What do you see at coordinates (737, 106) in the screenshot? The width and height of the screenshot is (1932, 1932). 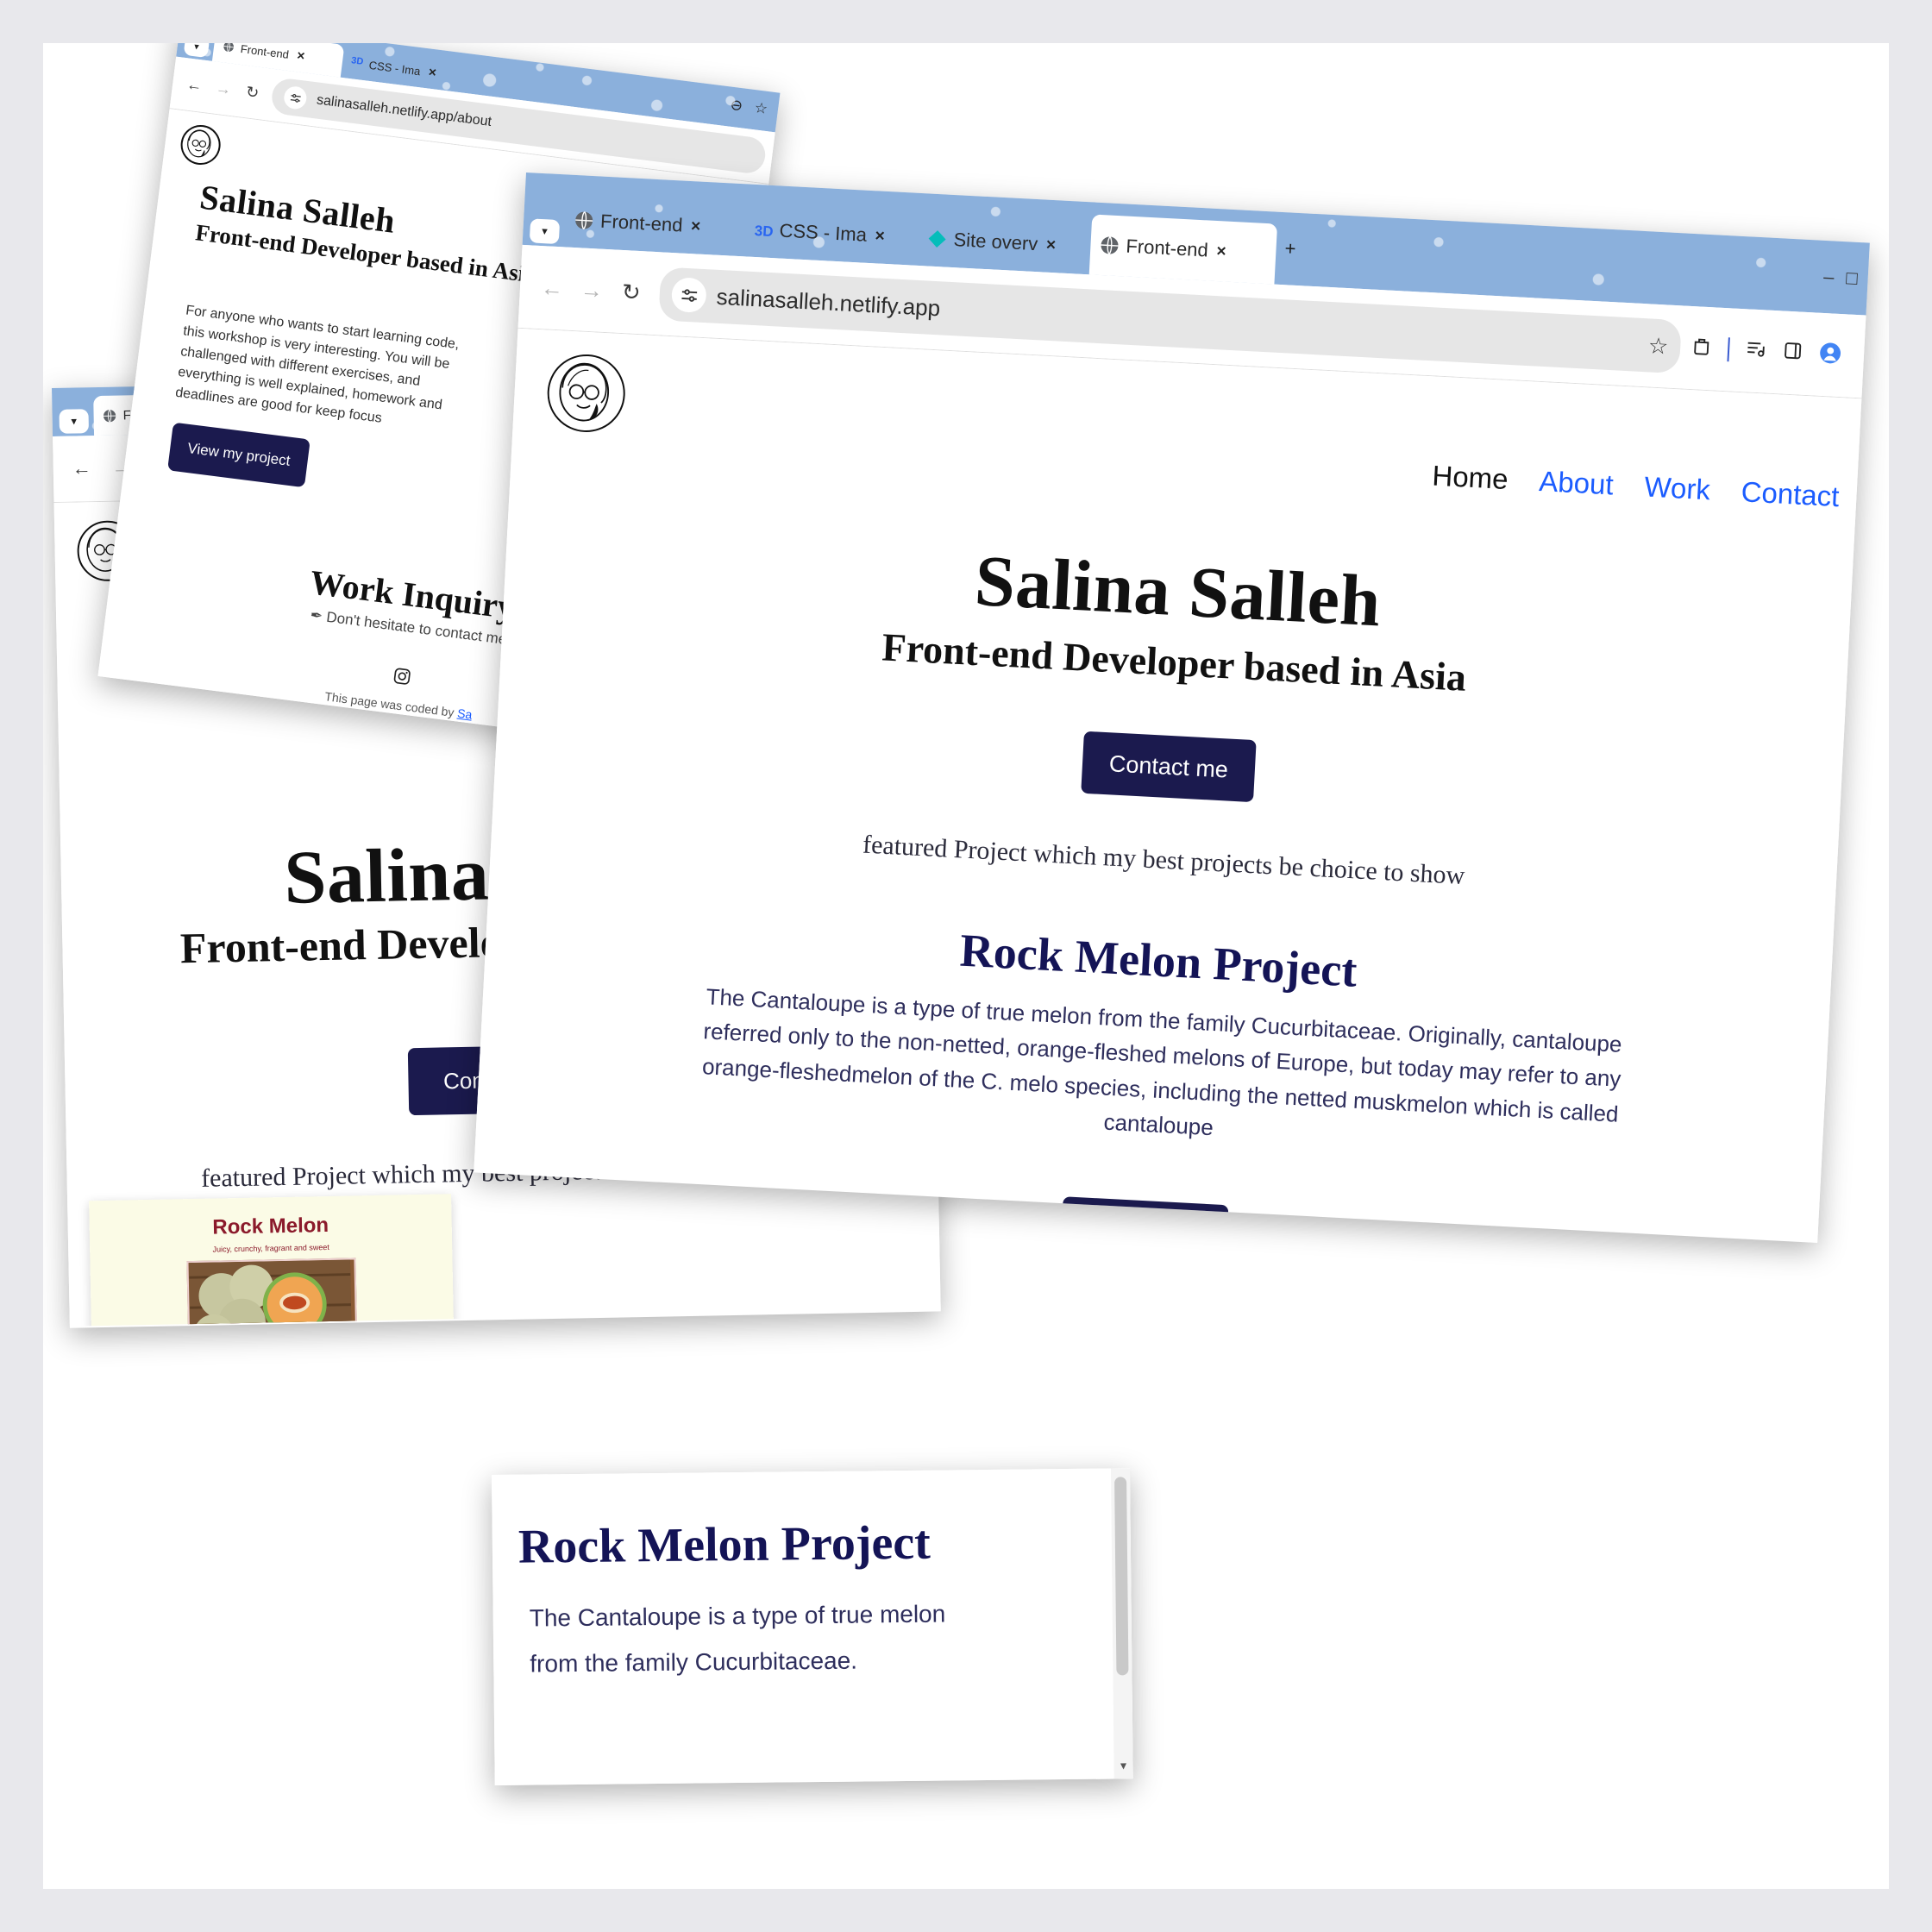 I see `zoom-out-icon: ⊖` at bounding box center [737, 106].